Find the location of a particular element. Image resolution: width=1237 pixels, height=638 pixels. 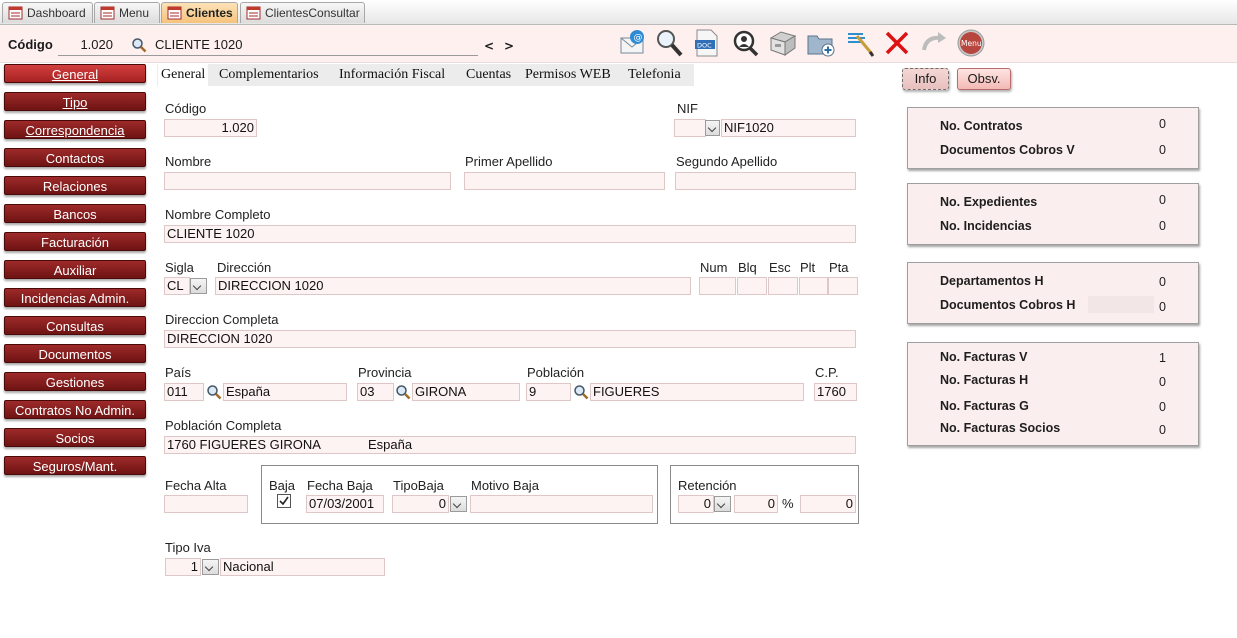

direccion-completa-field: DIRECCION 1020 is located at coordinates (510, 339).